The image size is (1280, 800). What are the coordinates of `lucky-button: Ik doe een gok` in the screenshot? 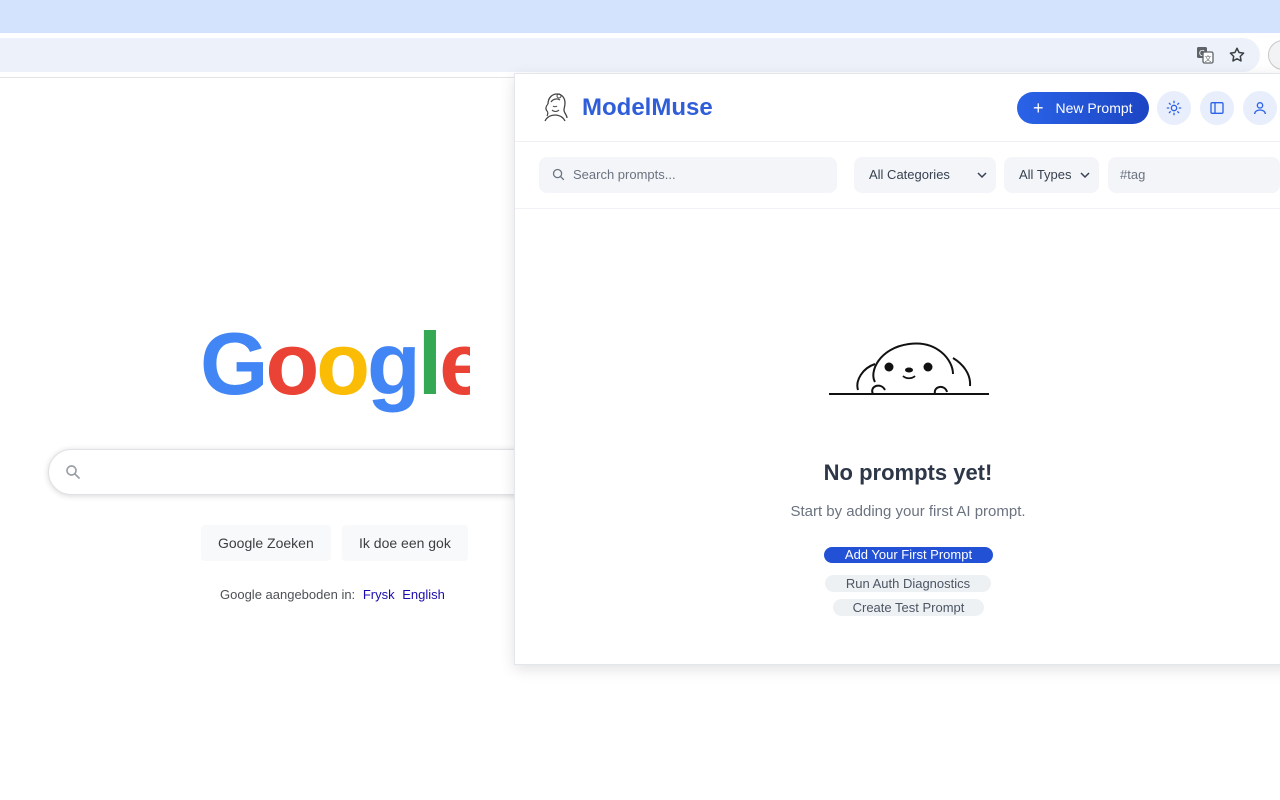 It's located at (405, 543).